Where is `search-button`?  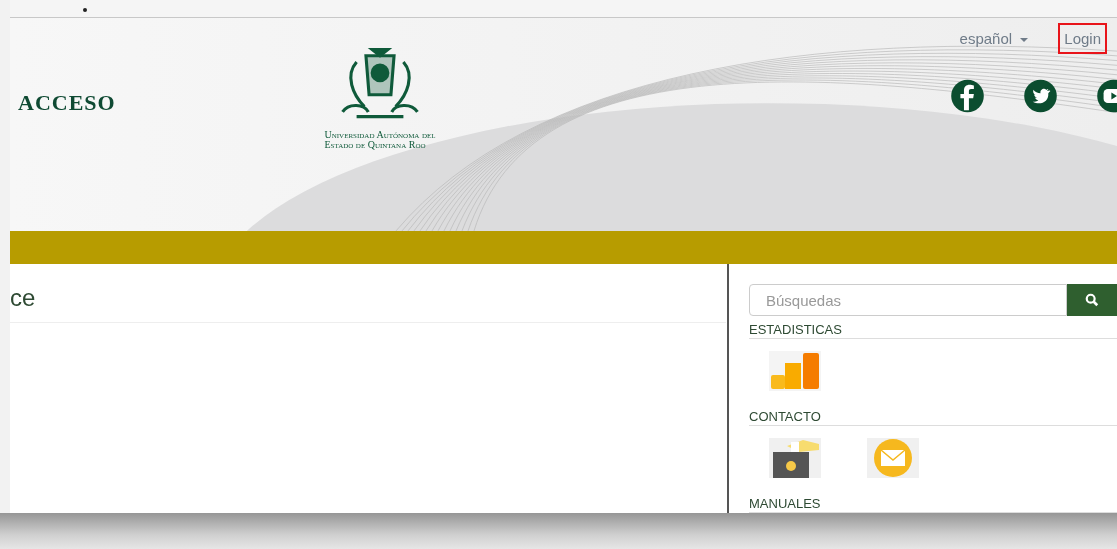
search-button is located at coordinates (1092, 300).